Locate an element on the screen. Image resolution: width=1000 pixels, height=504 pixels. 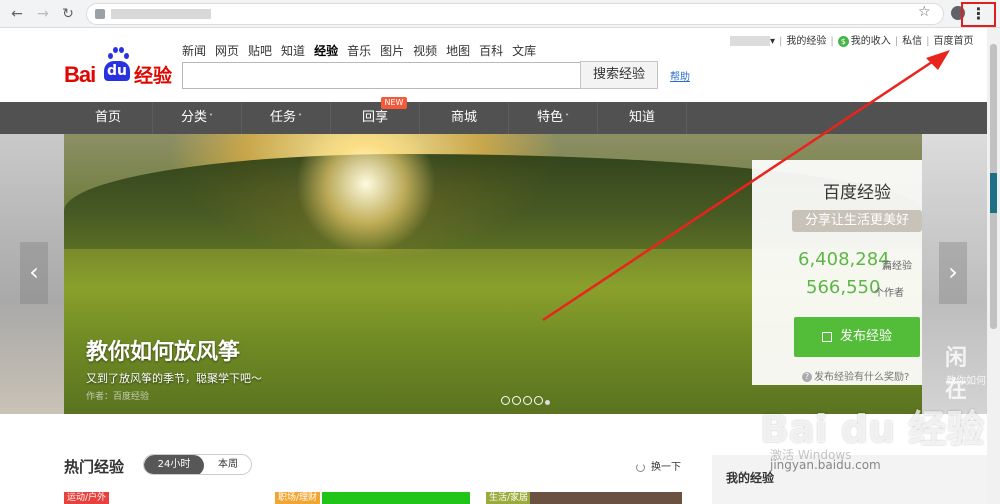
category-tag: 生活/家居 is located at coordinates (509, 498).